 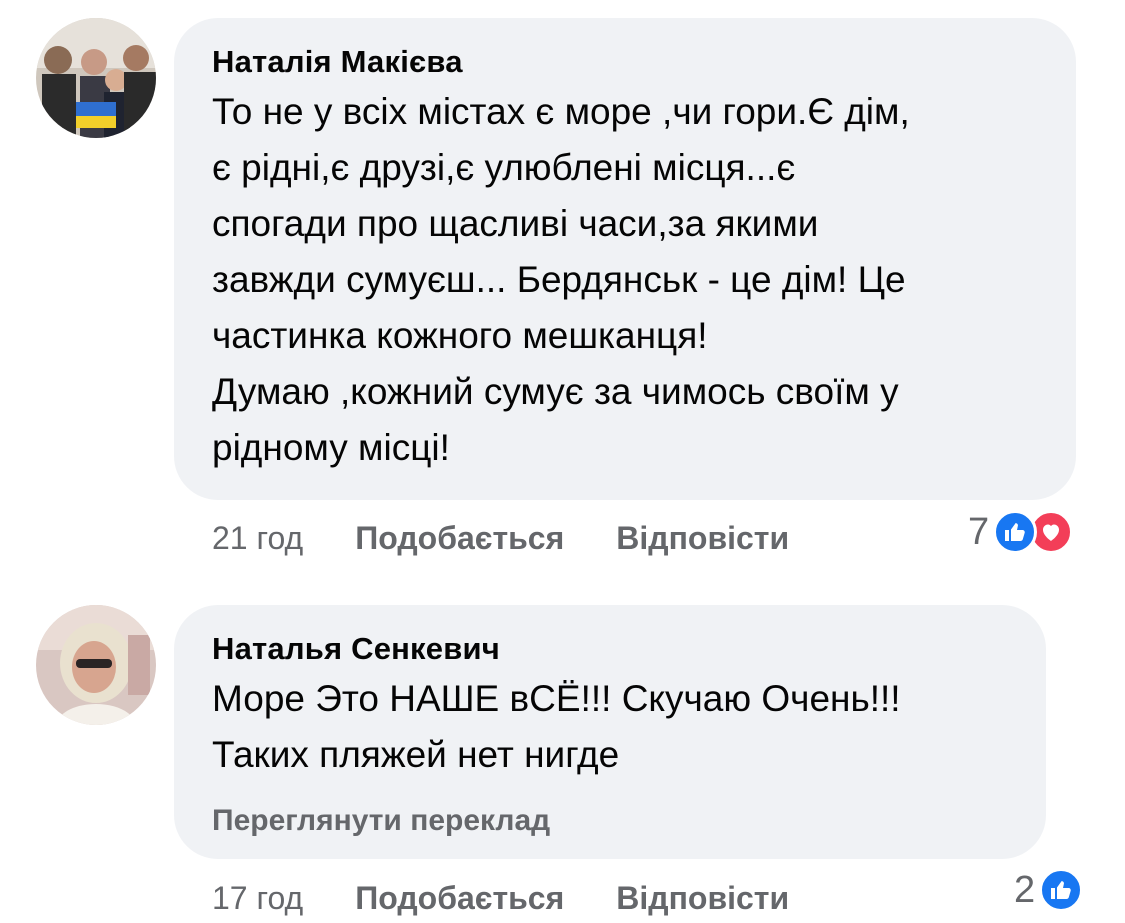 What do you see at coordinates (625, 62) in the screenshot?
I see `comment-author: Наталія Макієва` at bounding box center [625, 62].